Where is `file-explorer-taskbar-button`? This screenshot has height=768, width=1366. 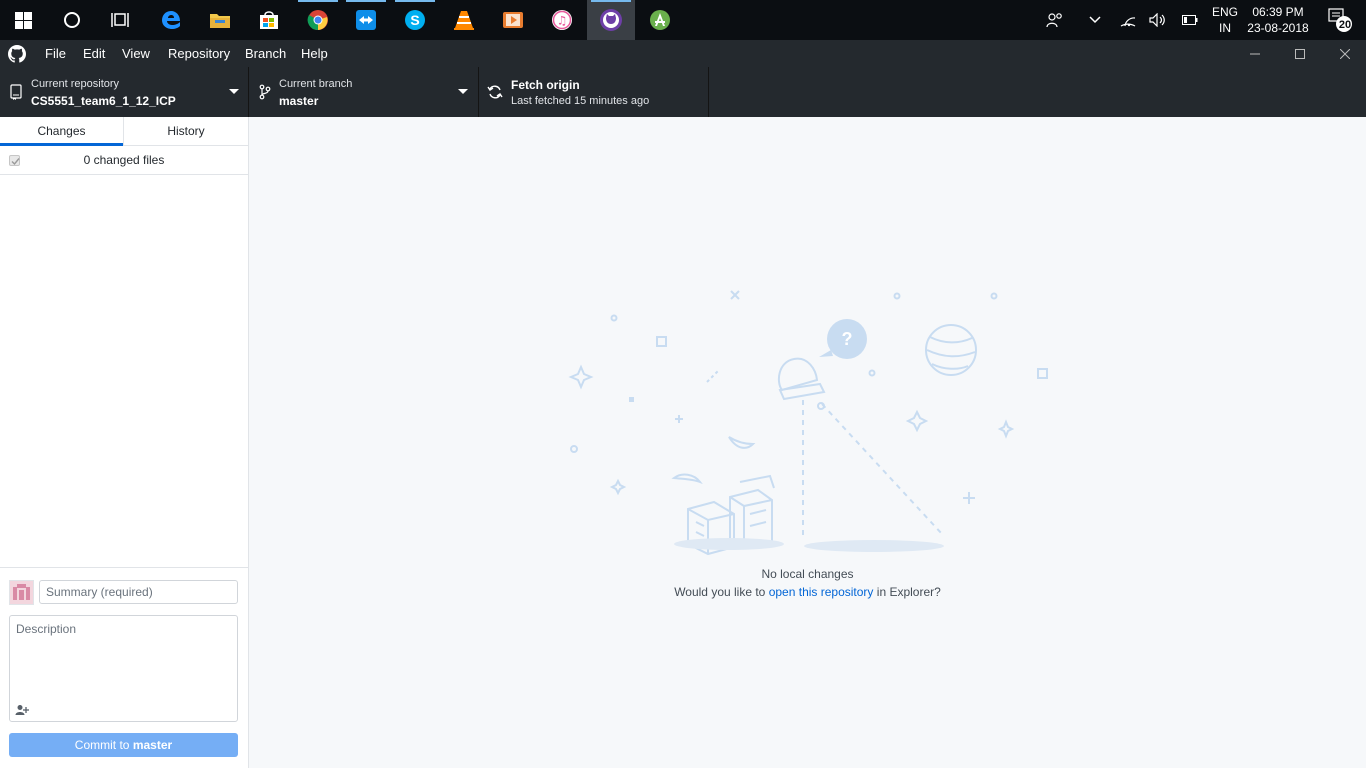 file-explorer-taskbar-button is located at coordinates (220, 20).